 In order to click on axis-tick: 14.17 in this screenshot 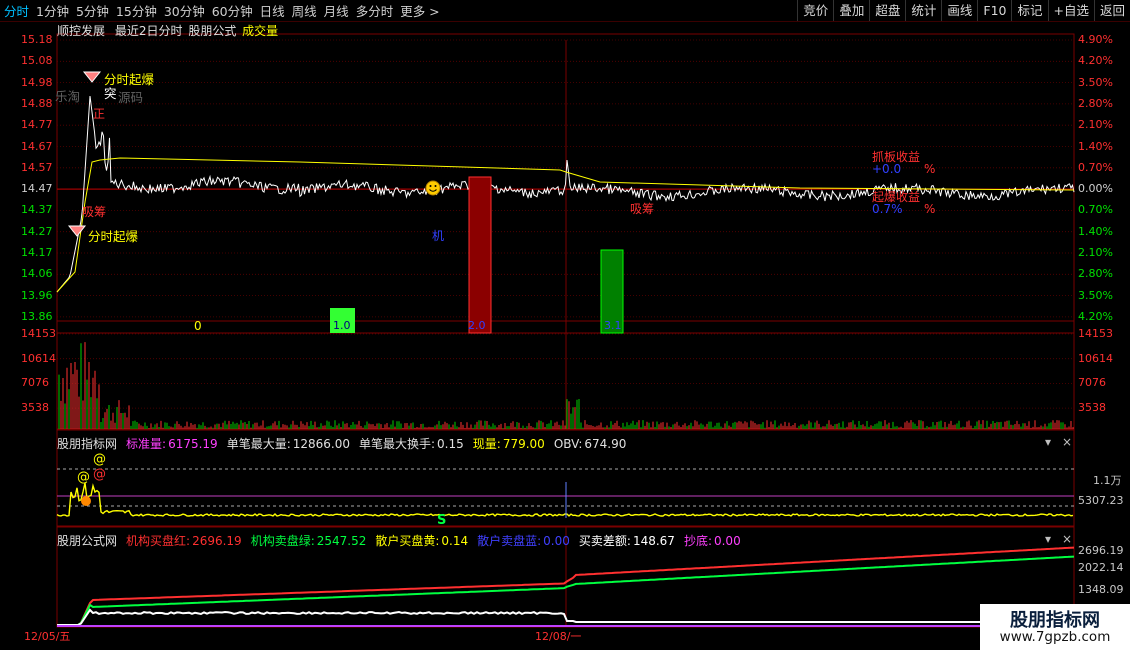, I will do `click(37, 252)`.